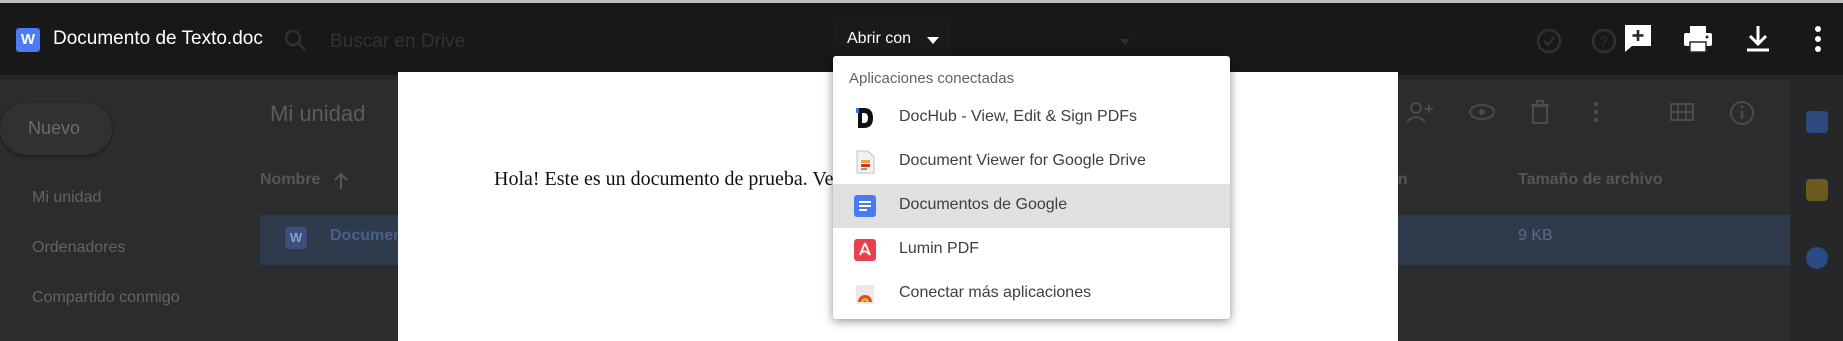 This screenshot has height=341, width=1843. I want to click on menu-item-label: Lumin PDF, so click(939, 248).